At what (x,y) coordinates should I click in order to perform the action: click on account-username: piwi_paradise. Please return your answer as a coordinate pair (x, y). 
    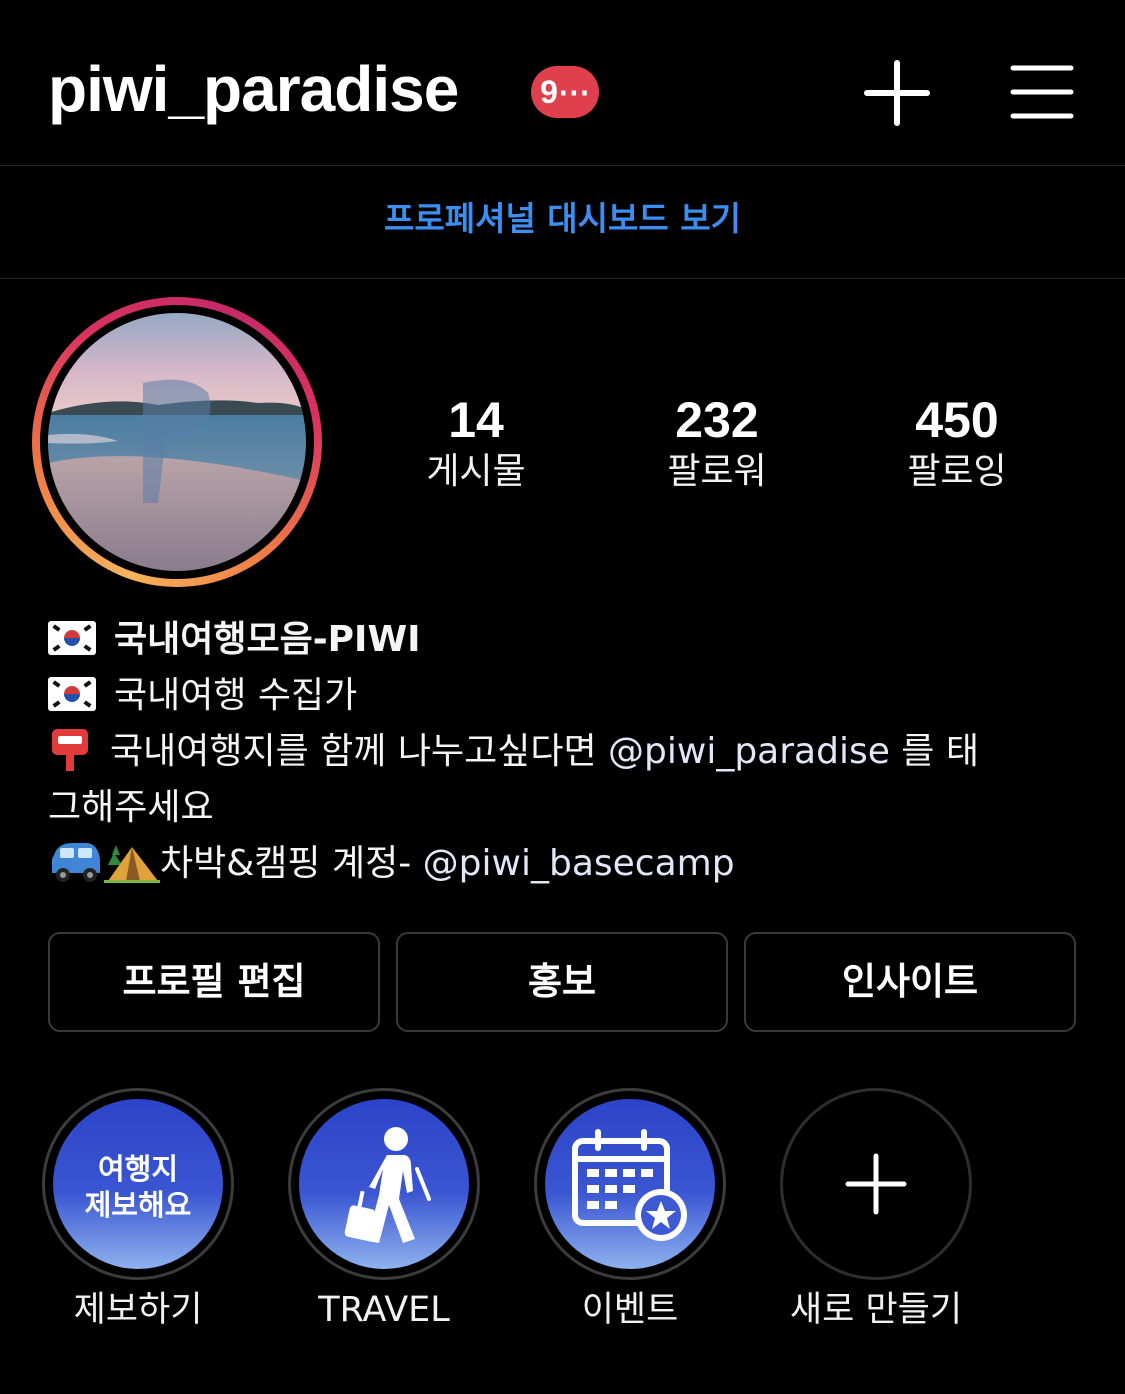
    Looking at the image, I should click on (253, 89).